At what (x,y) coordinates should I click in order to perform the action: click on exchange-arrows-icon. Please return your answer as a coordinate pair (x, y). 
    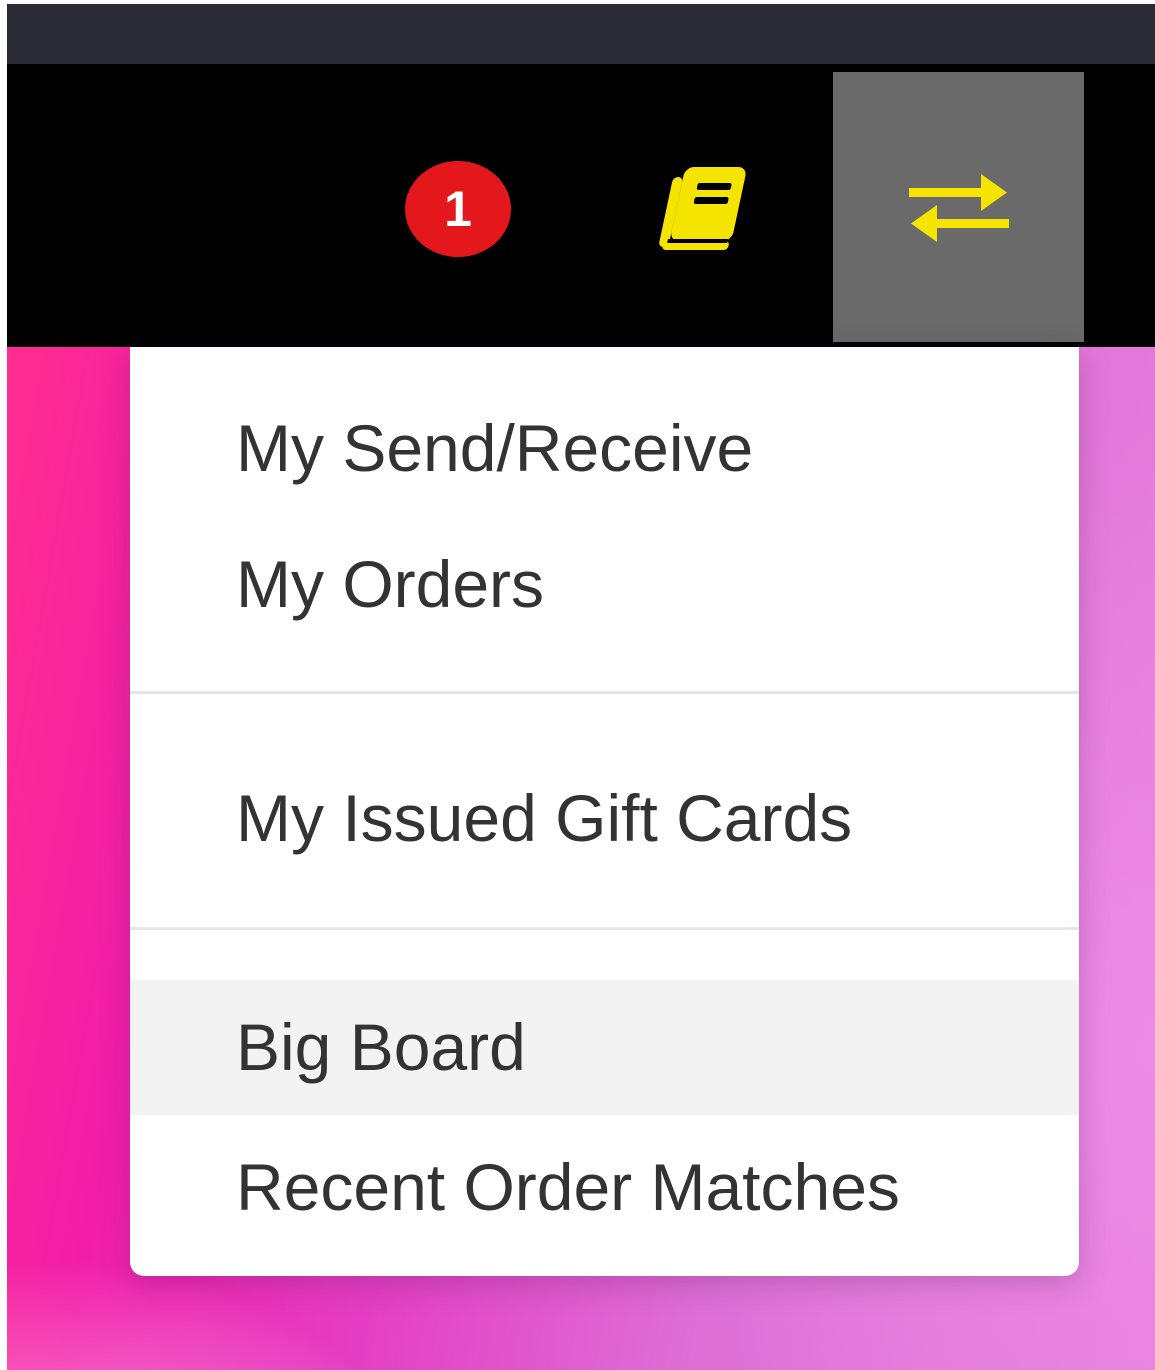
    Looking at the image, I should click on (959, 208).